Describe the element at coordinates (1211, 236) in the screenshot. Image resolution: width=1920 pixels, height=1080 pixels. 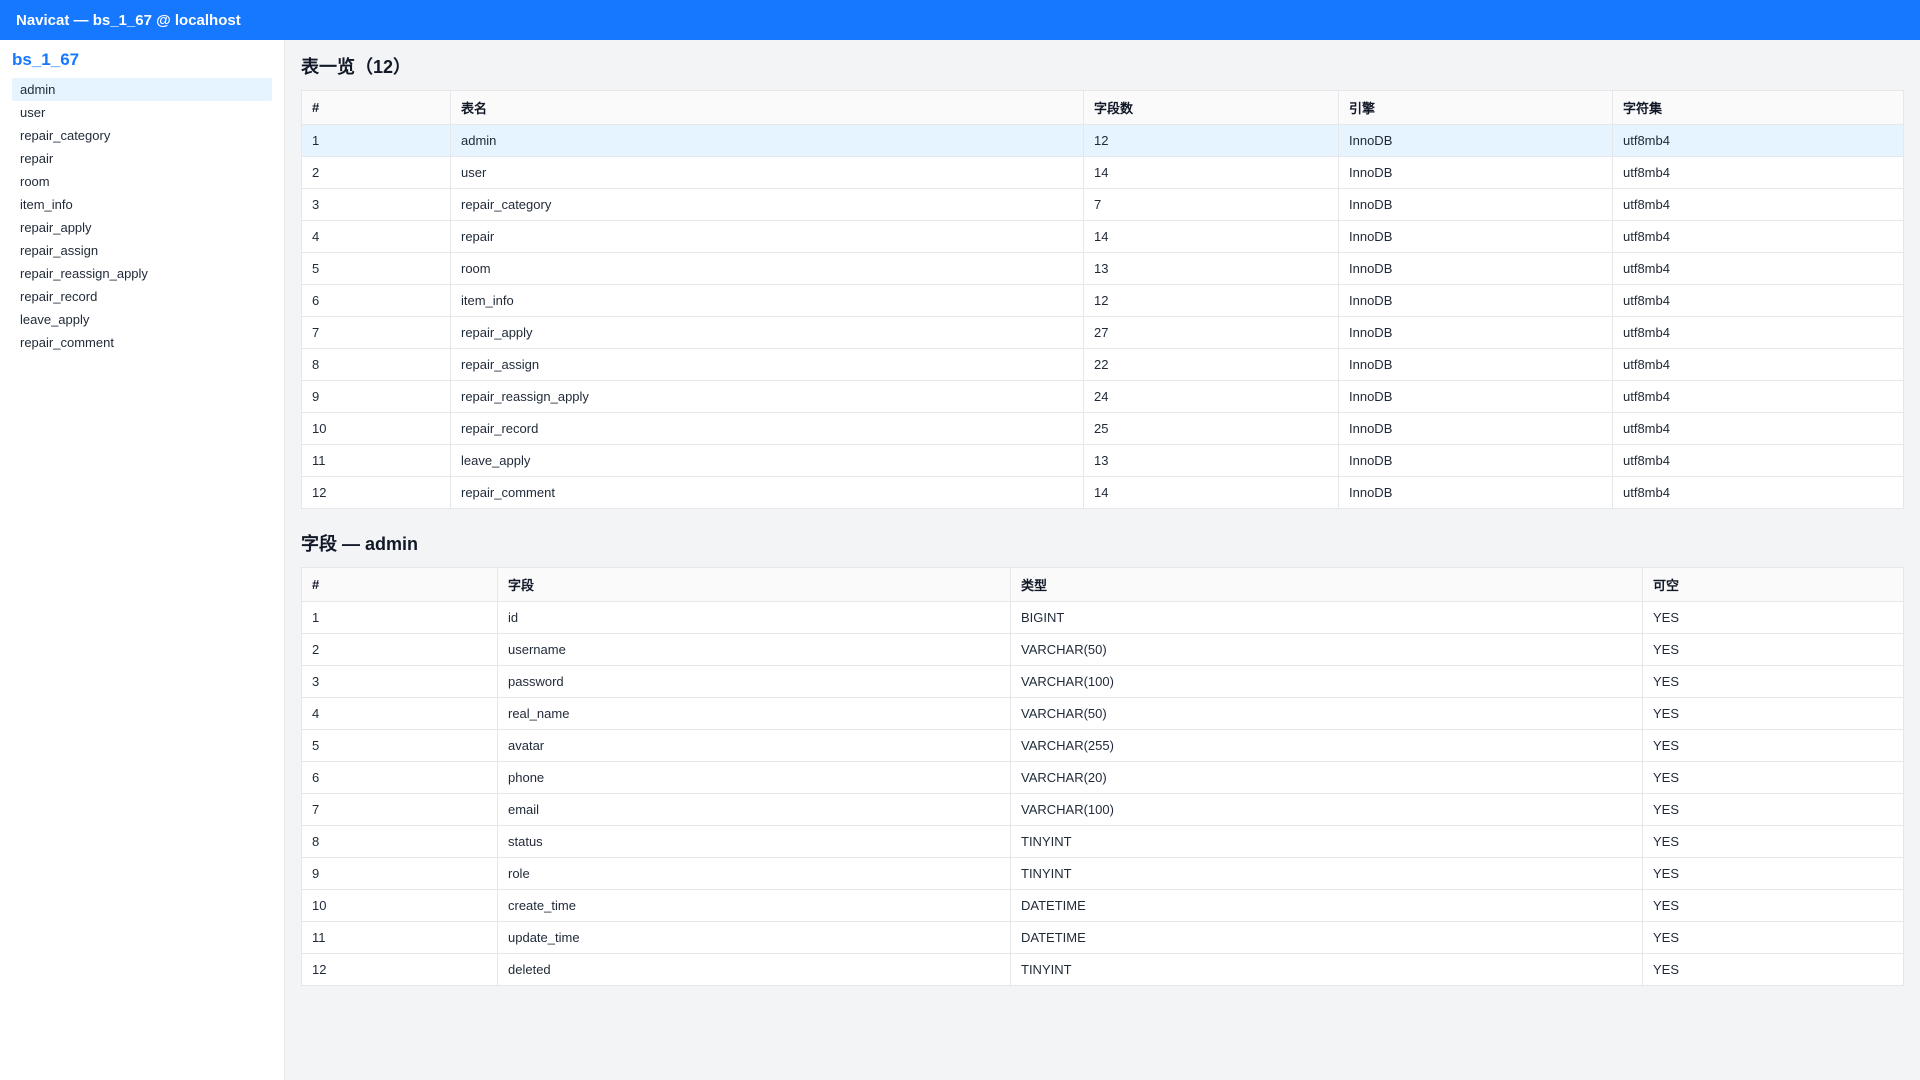
I see `table-cell: 14` at that location.